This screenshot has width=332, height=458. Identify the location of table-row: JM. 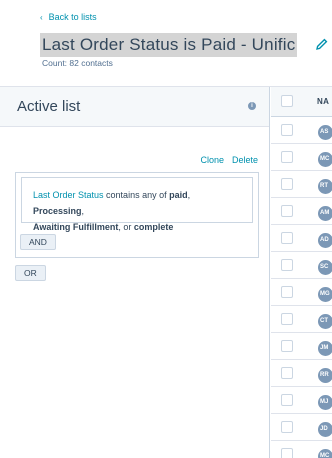
(301, 346).